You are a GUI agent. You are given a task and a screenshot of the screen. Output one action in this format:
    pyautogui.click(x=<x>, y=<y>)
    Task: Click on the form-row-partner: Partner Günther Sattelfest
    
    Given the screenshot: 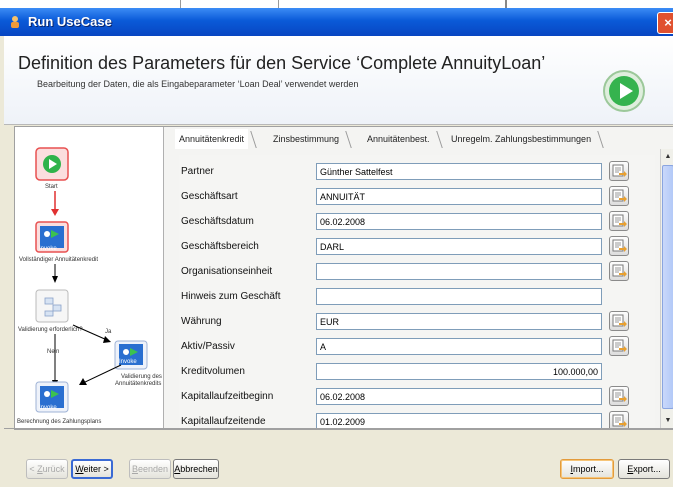 What is the action you would take?
    pyautogui.click(x=417, y=171)
    